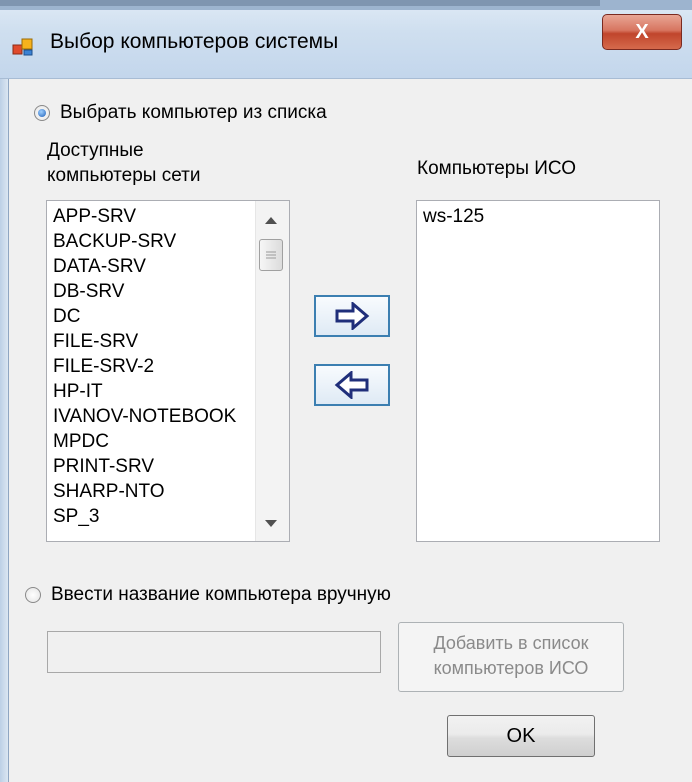 The width and height of the screenshot is (692, 782). I want to click on radio-select-from-list-label: Выбрать компьютер из списка, so click(193, 113).